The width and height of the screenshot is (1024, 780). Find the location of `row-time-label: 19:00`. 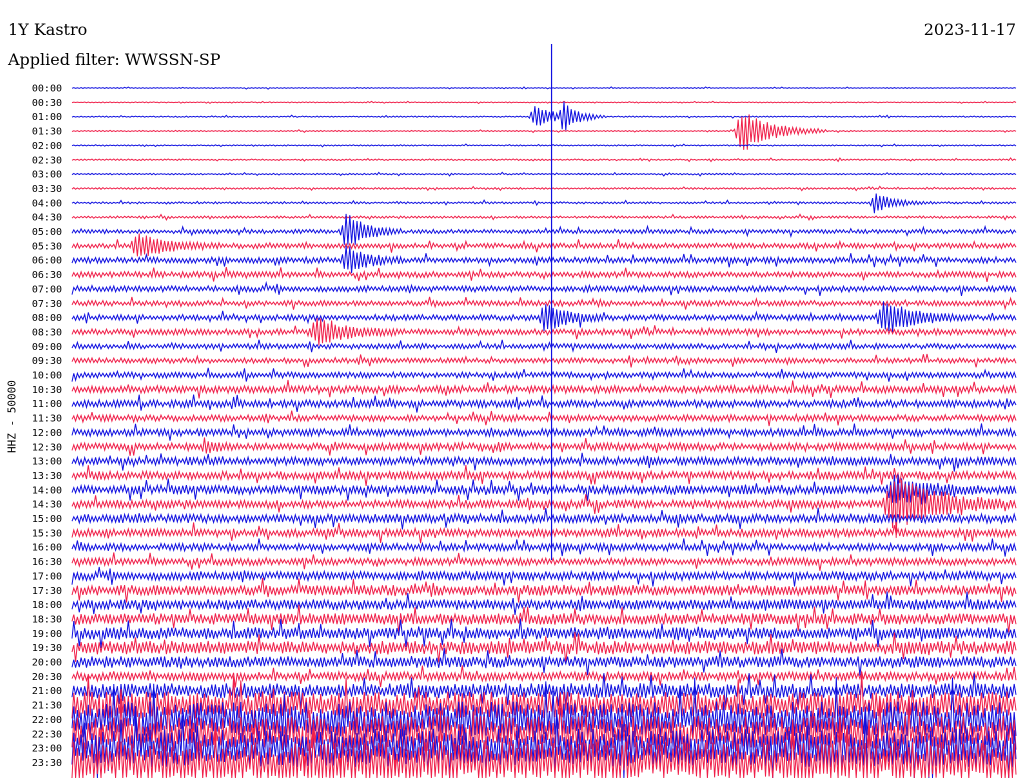

row-time-label: 19:00 is located at coordinates (47, 634).